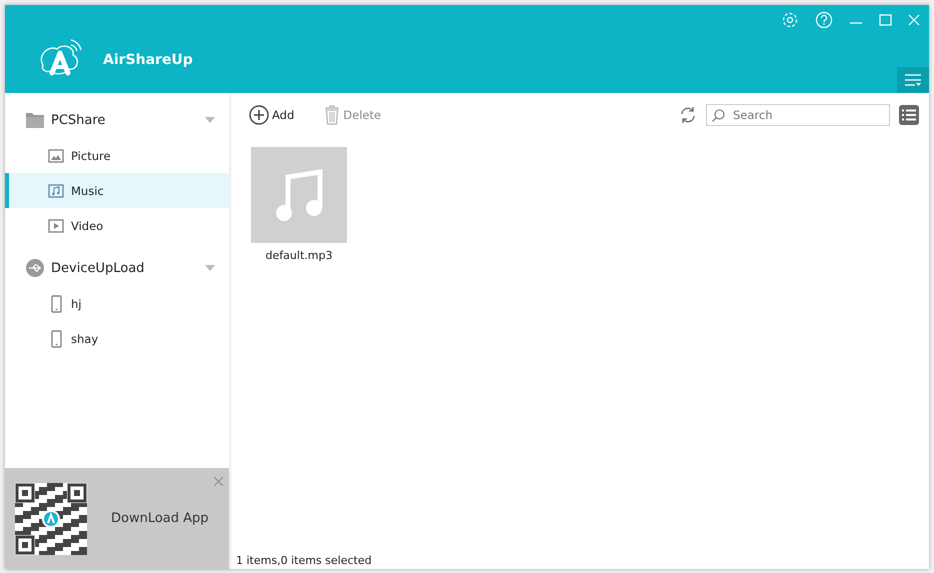  Describe the element at coordinates (117, 120) in the screenshot. I see `sidebar-group: PCShare` at that location.